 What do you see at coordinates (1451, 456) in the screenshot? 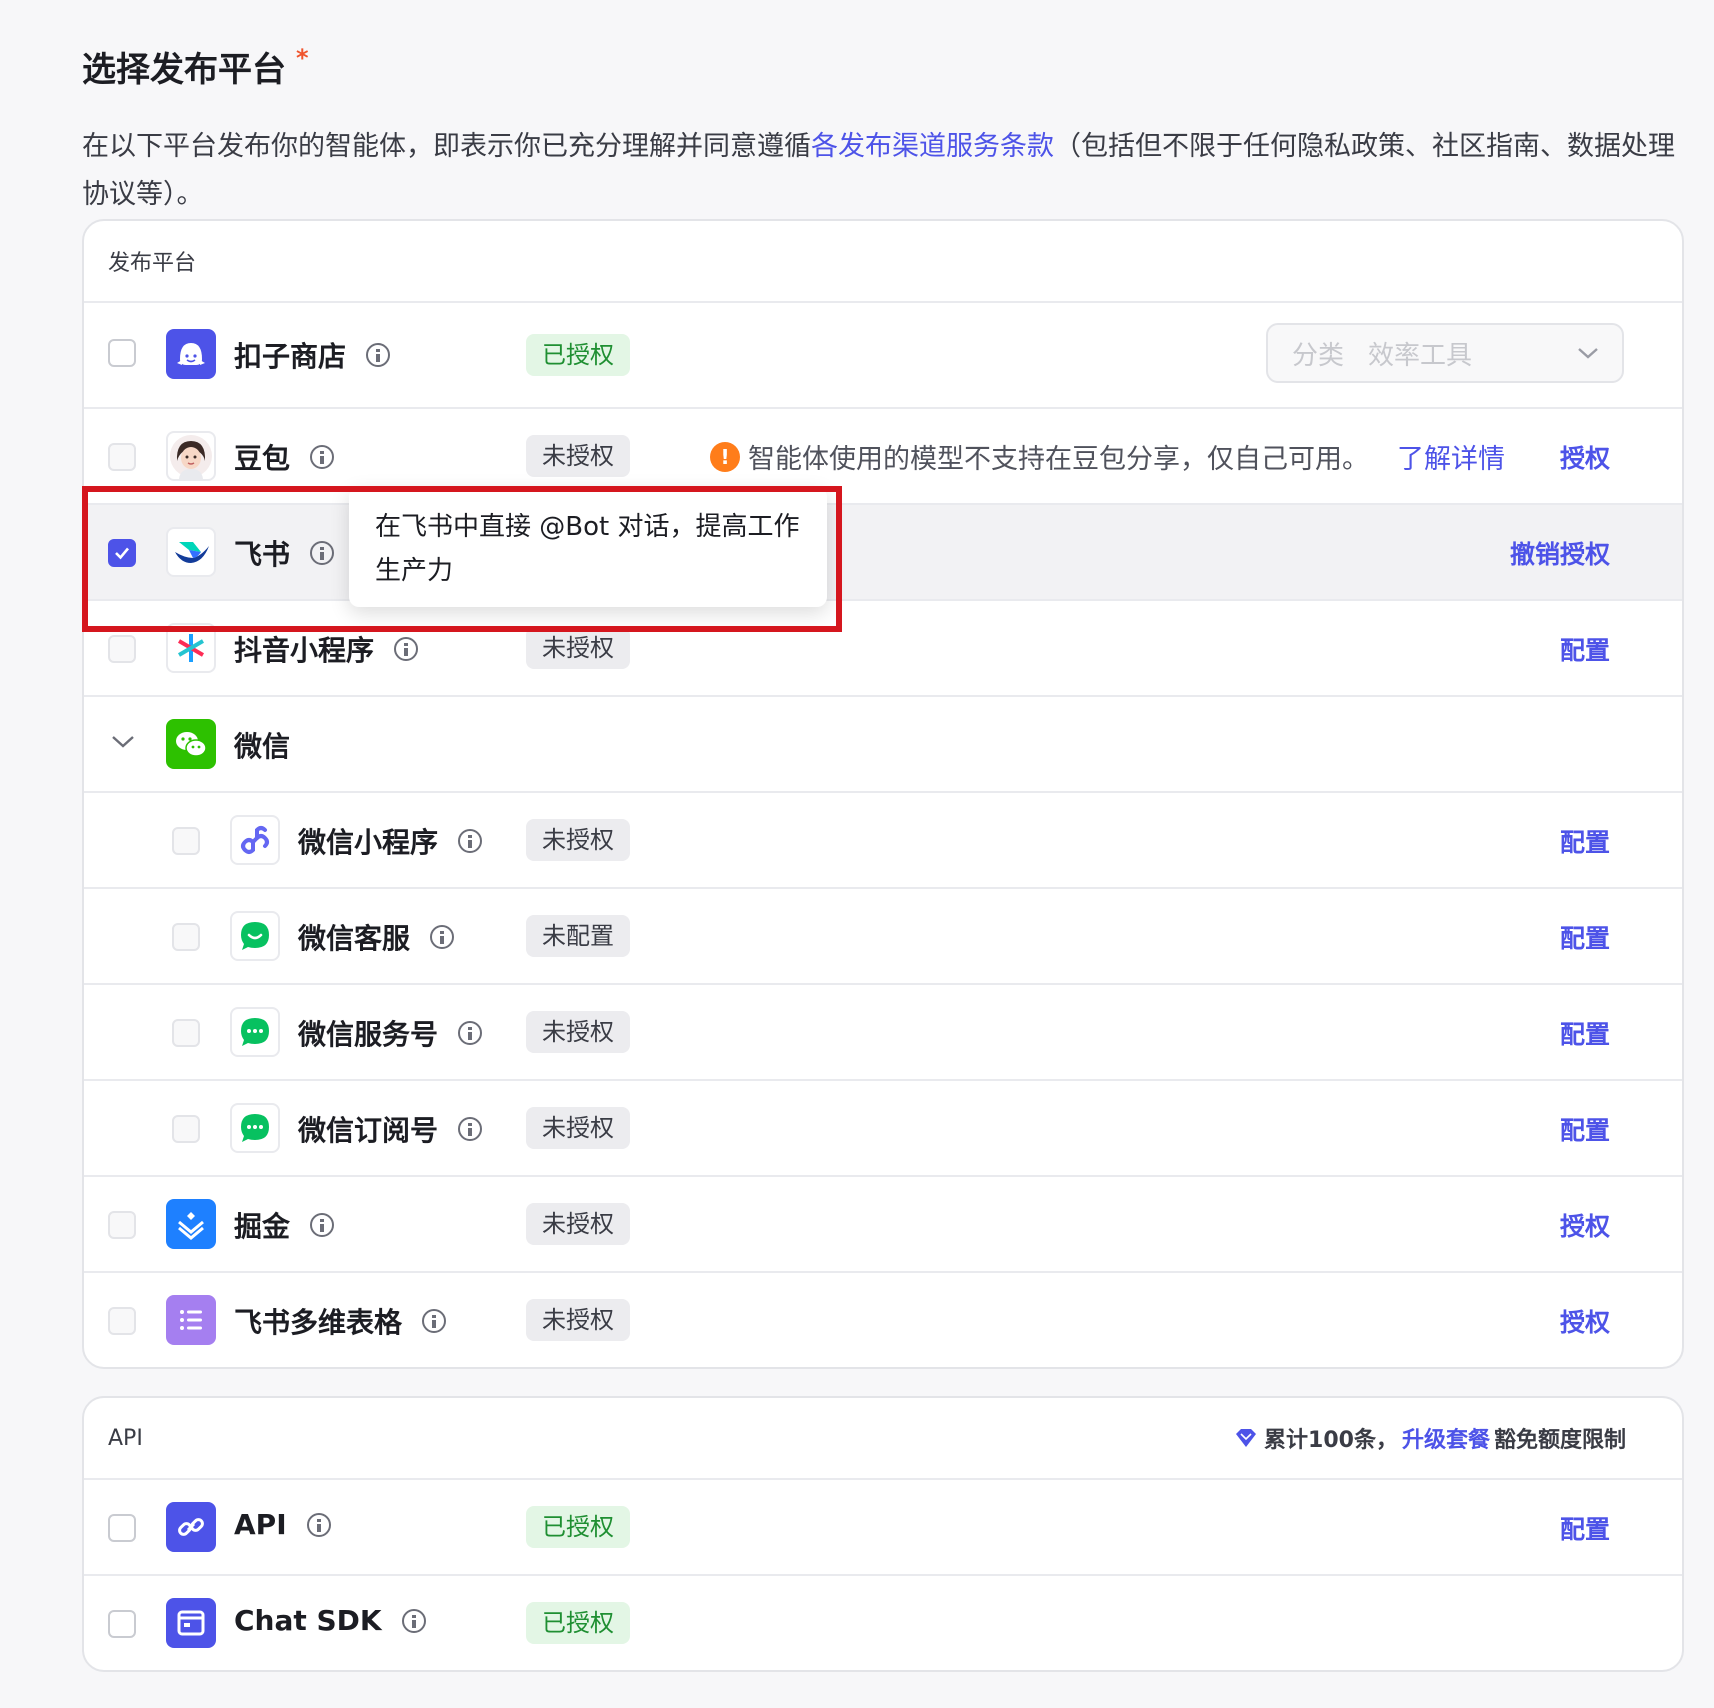
I see `learn-more-link: 了解详情` at bounding box center [1451, 456].